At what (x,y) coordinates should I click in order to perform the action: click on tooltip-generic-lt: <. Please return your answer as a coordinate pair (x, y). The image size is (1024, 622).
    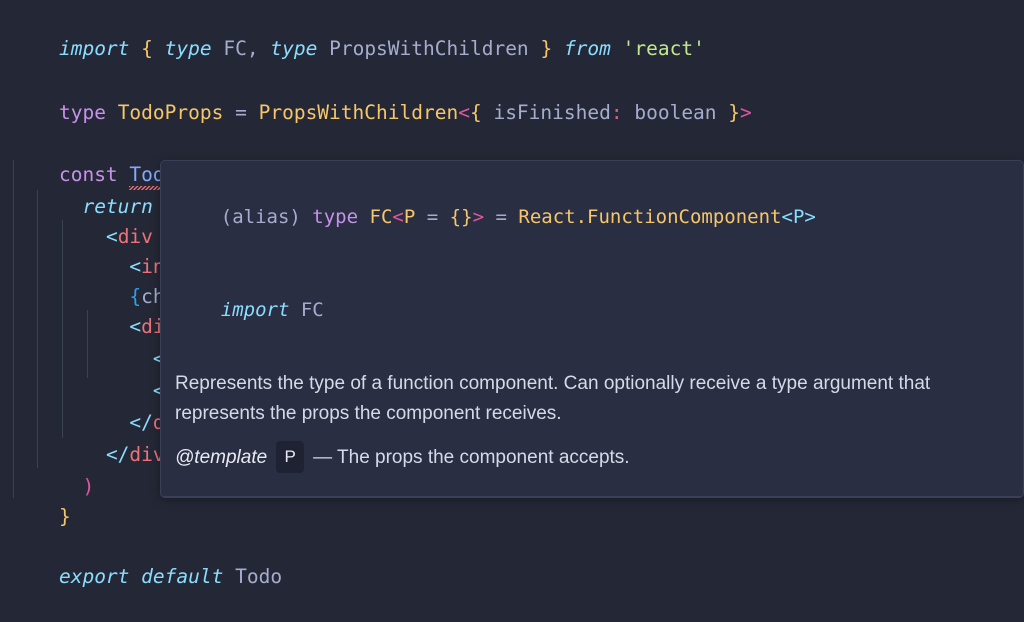
    Looking at the image, I should click on (398, 217).